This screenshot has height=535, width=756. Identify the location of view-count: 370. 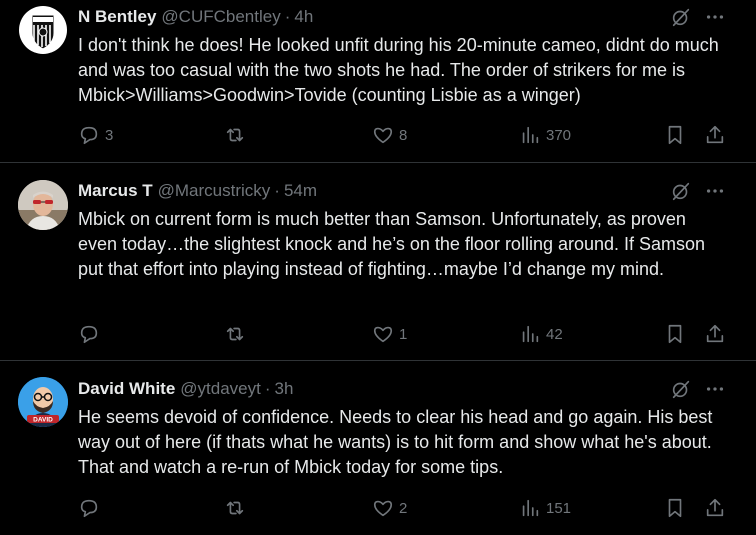
(559, 135).